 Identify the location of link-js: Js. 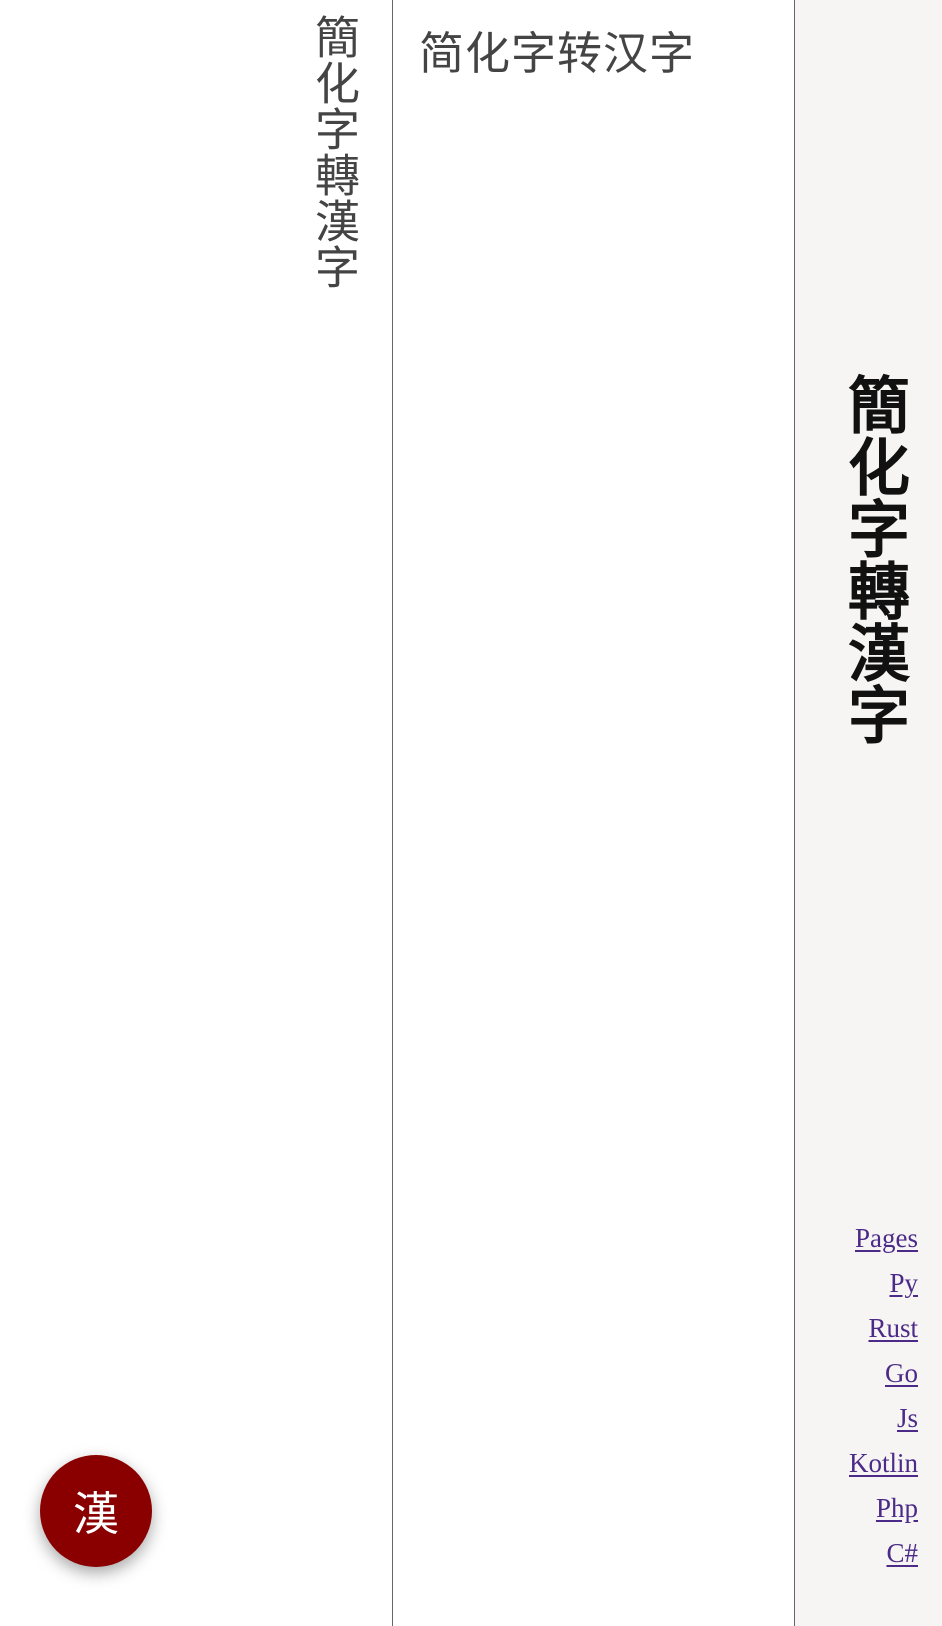
(907, 1418).